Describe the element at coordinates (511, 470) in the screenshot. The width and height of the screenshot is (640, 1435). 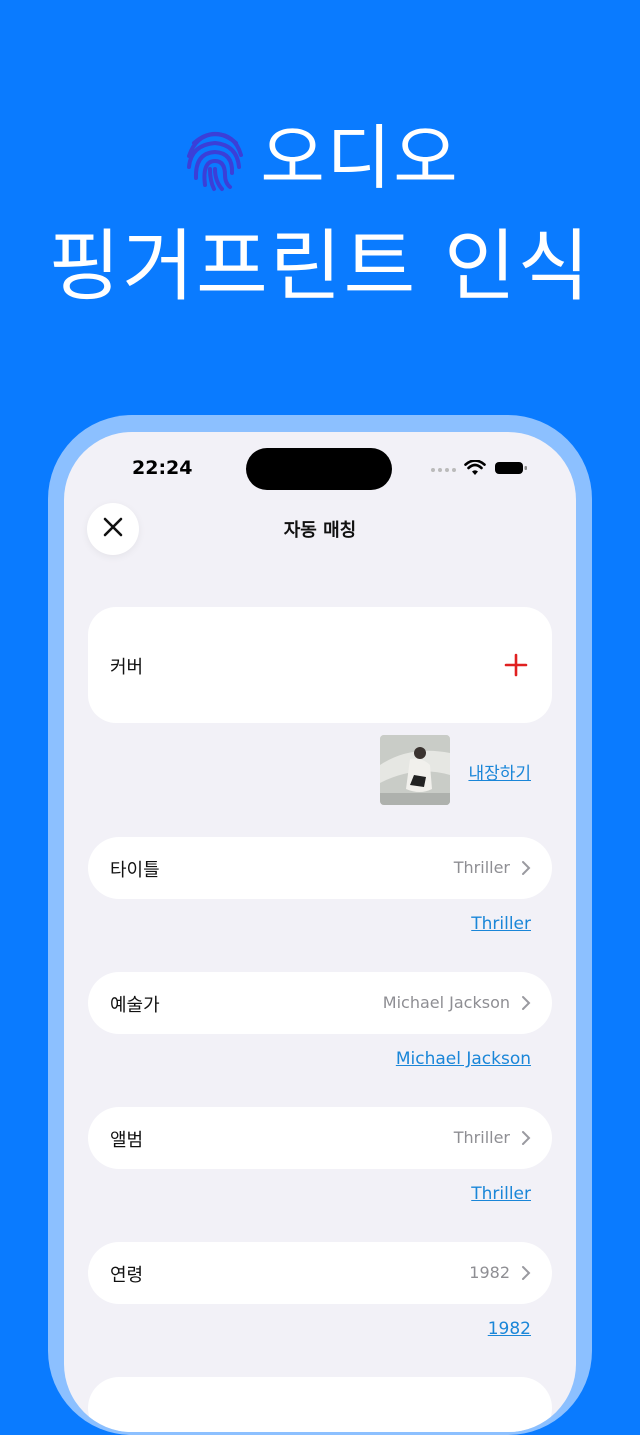
I see `battery-icon` at that location.